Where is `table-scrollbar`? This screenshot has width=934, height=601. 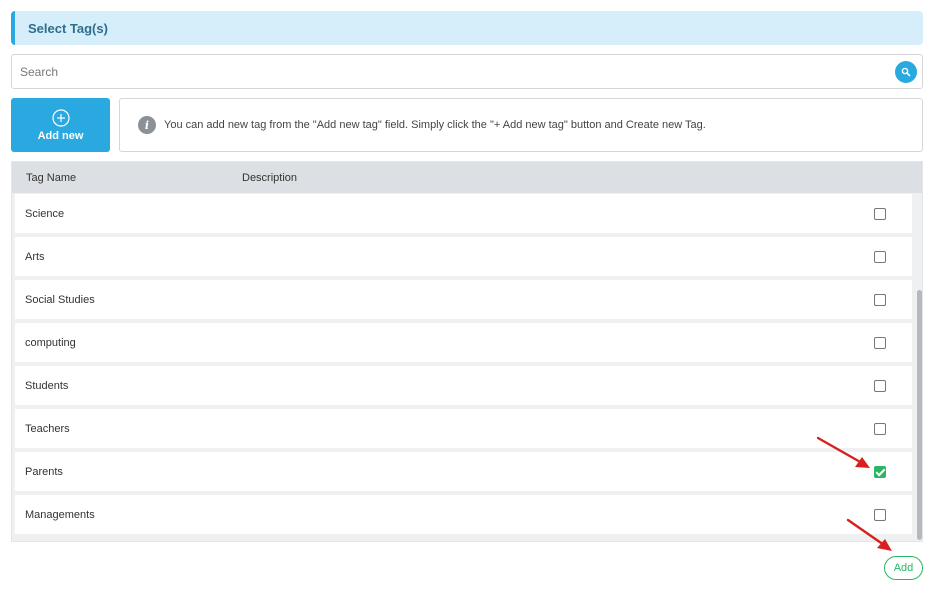 table-scrollbar is located at coordinates (919, 367).